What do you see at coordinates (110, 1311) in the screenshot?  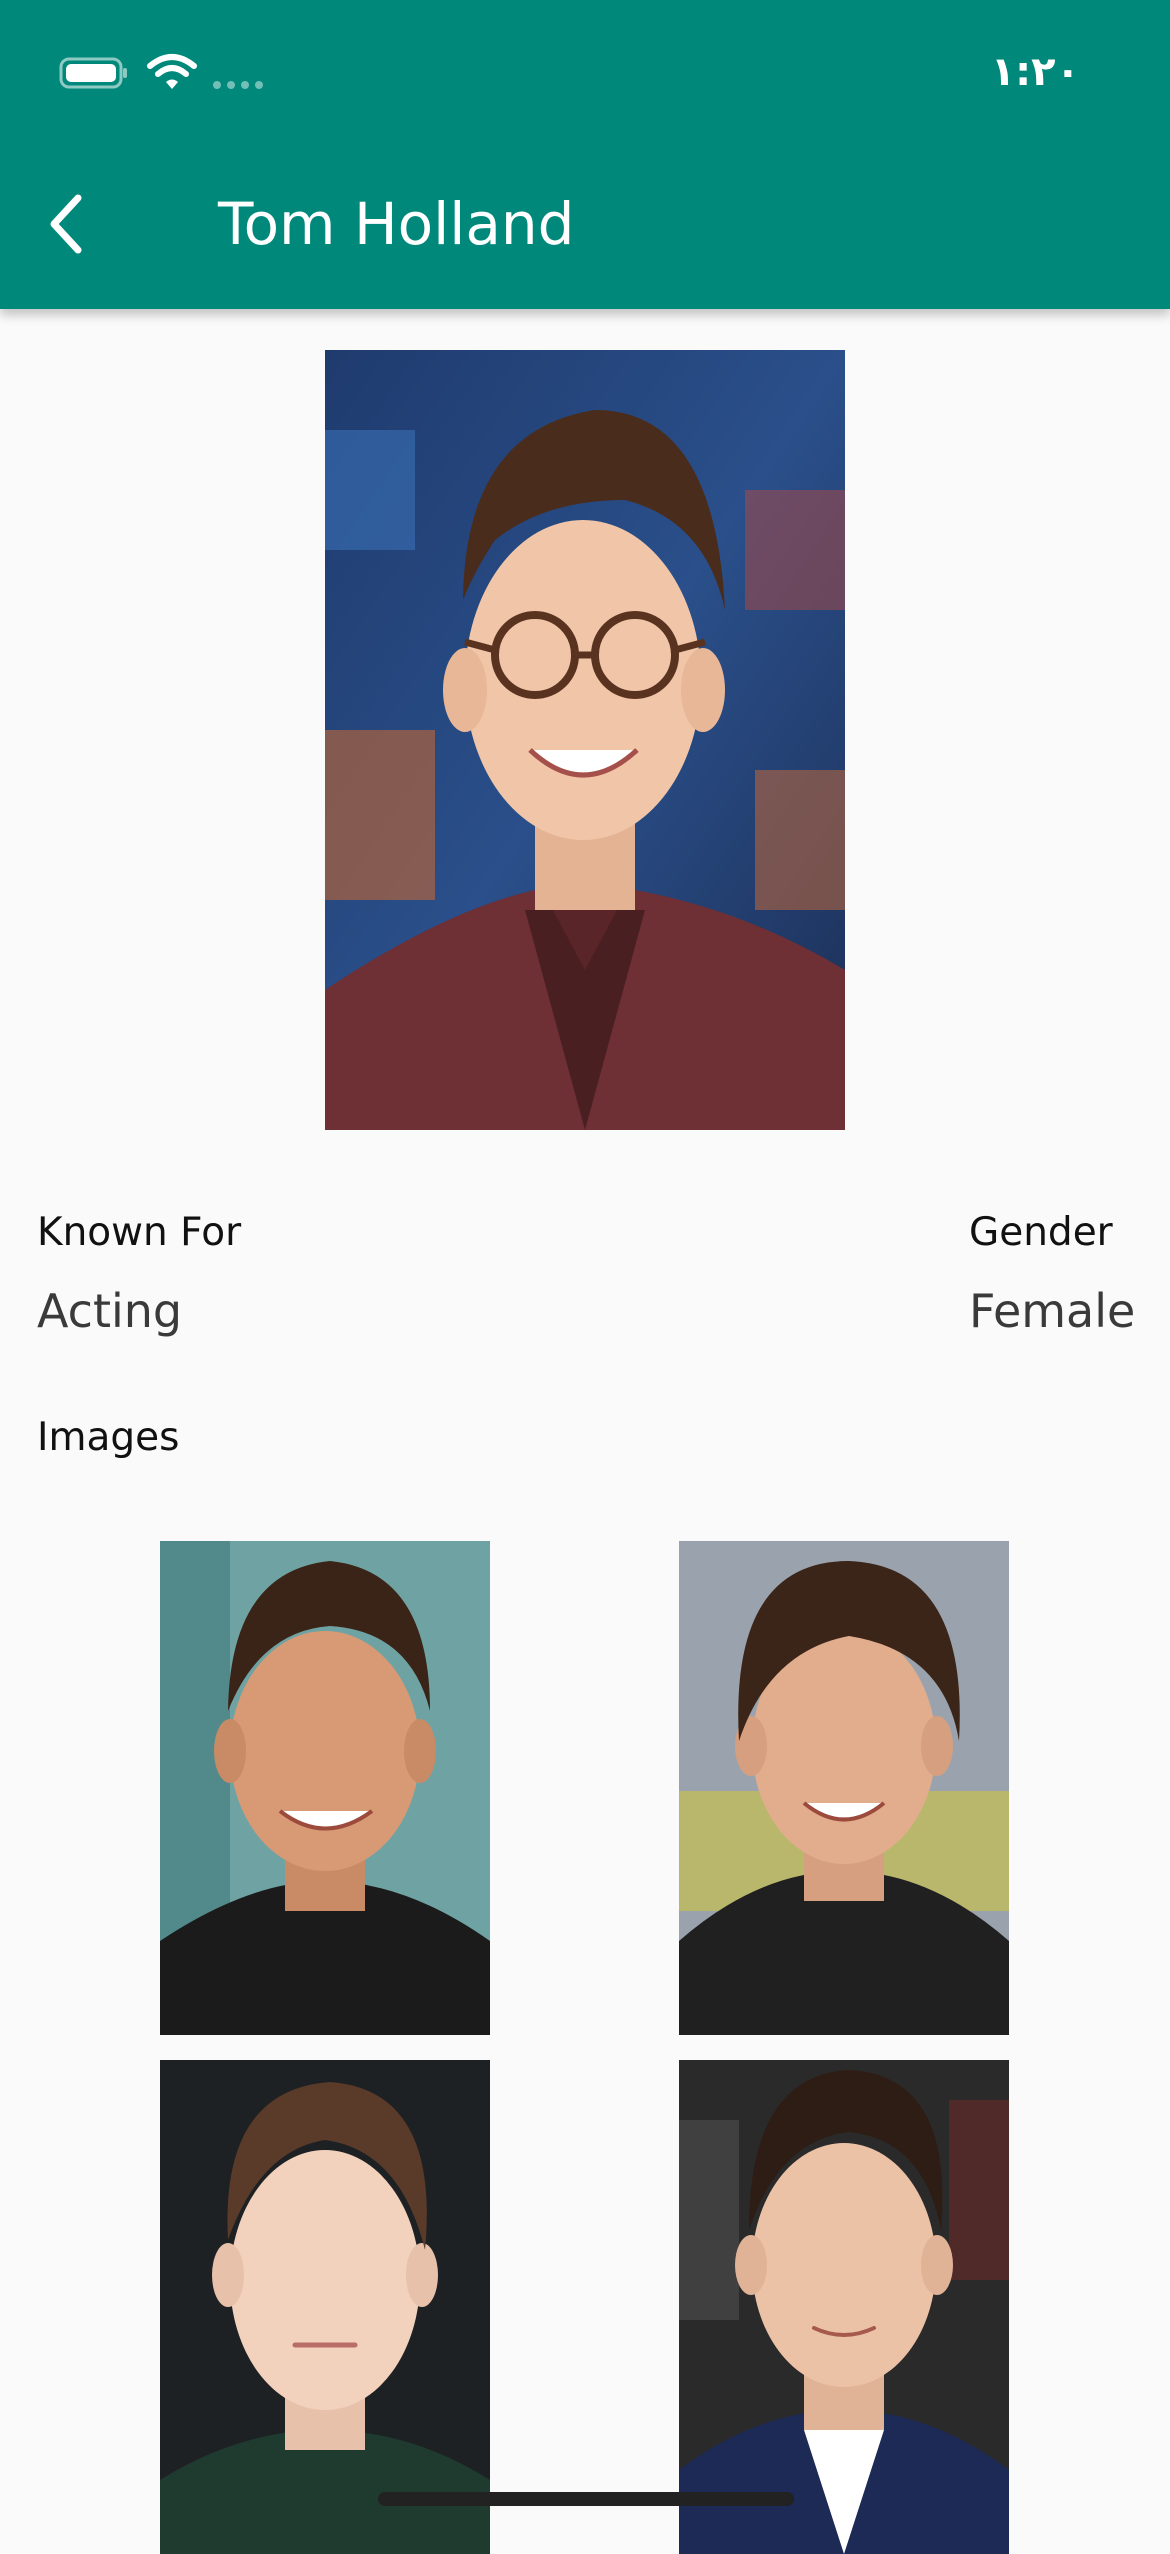 I see `known-for-value: Acting` at bounding box center [110, 1311].